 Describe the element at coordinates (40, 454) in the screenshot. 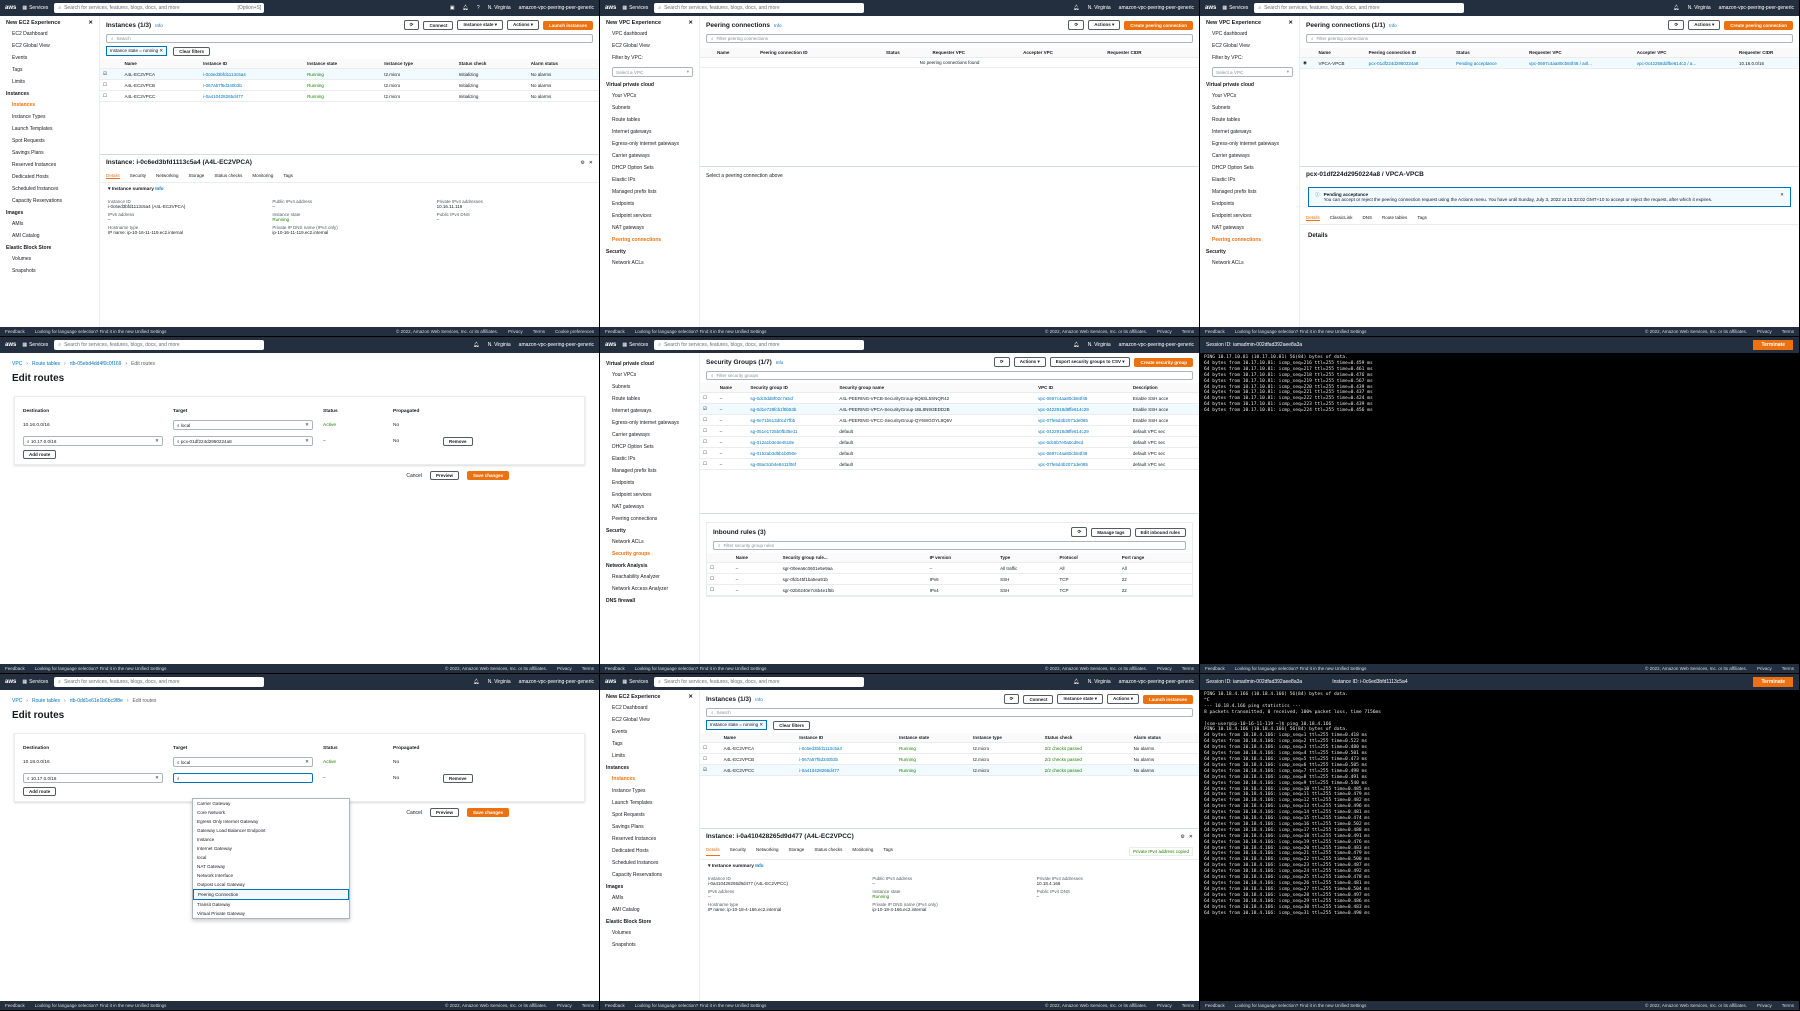

I see `add-route-button: Add route` at that location.